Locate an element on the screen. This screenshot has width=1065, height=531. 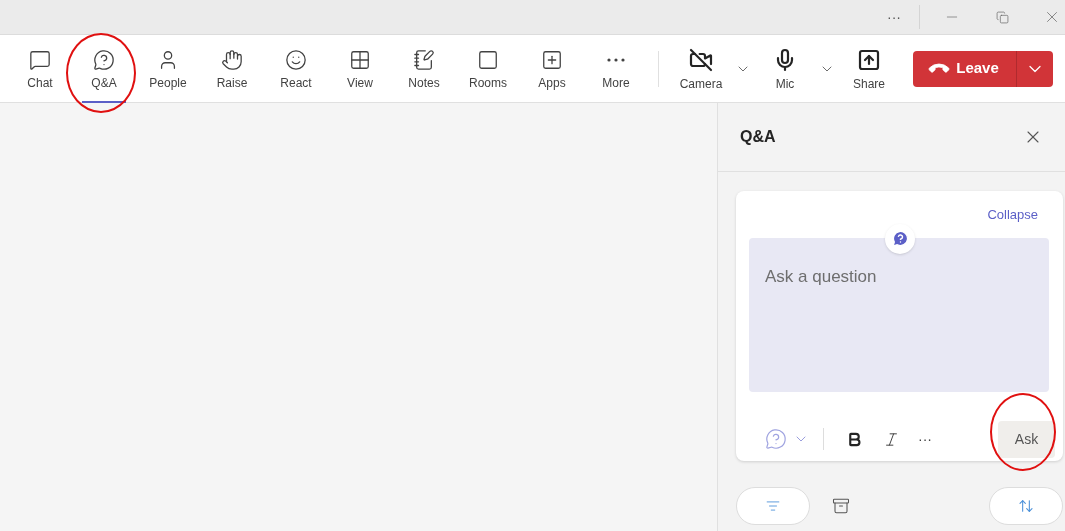
toolbar-button: Raise is located at coordinates (232, 68).